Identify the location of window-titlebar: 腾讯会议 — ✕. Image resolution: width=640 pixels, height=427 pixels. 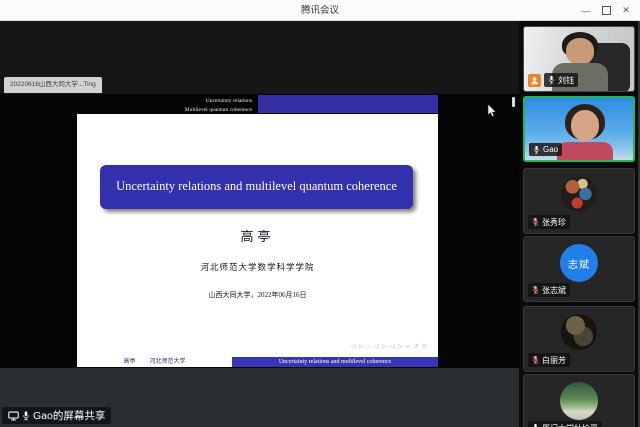
(320, 10).